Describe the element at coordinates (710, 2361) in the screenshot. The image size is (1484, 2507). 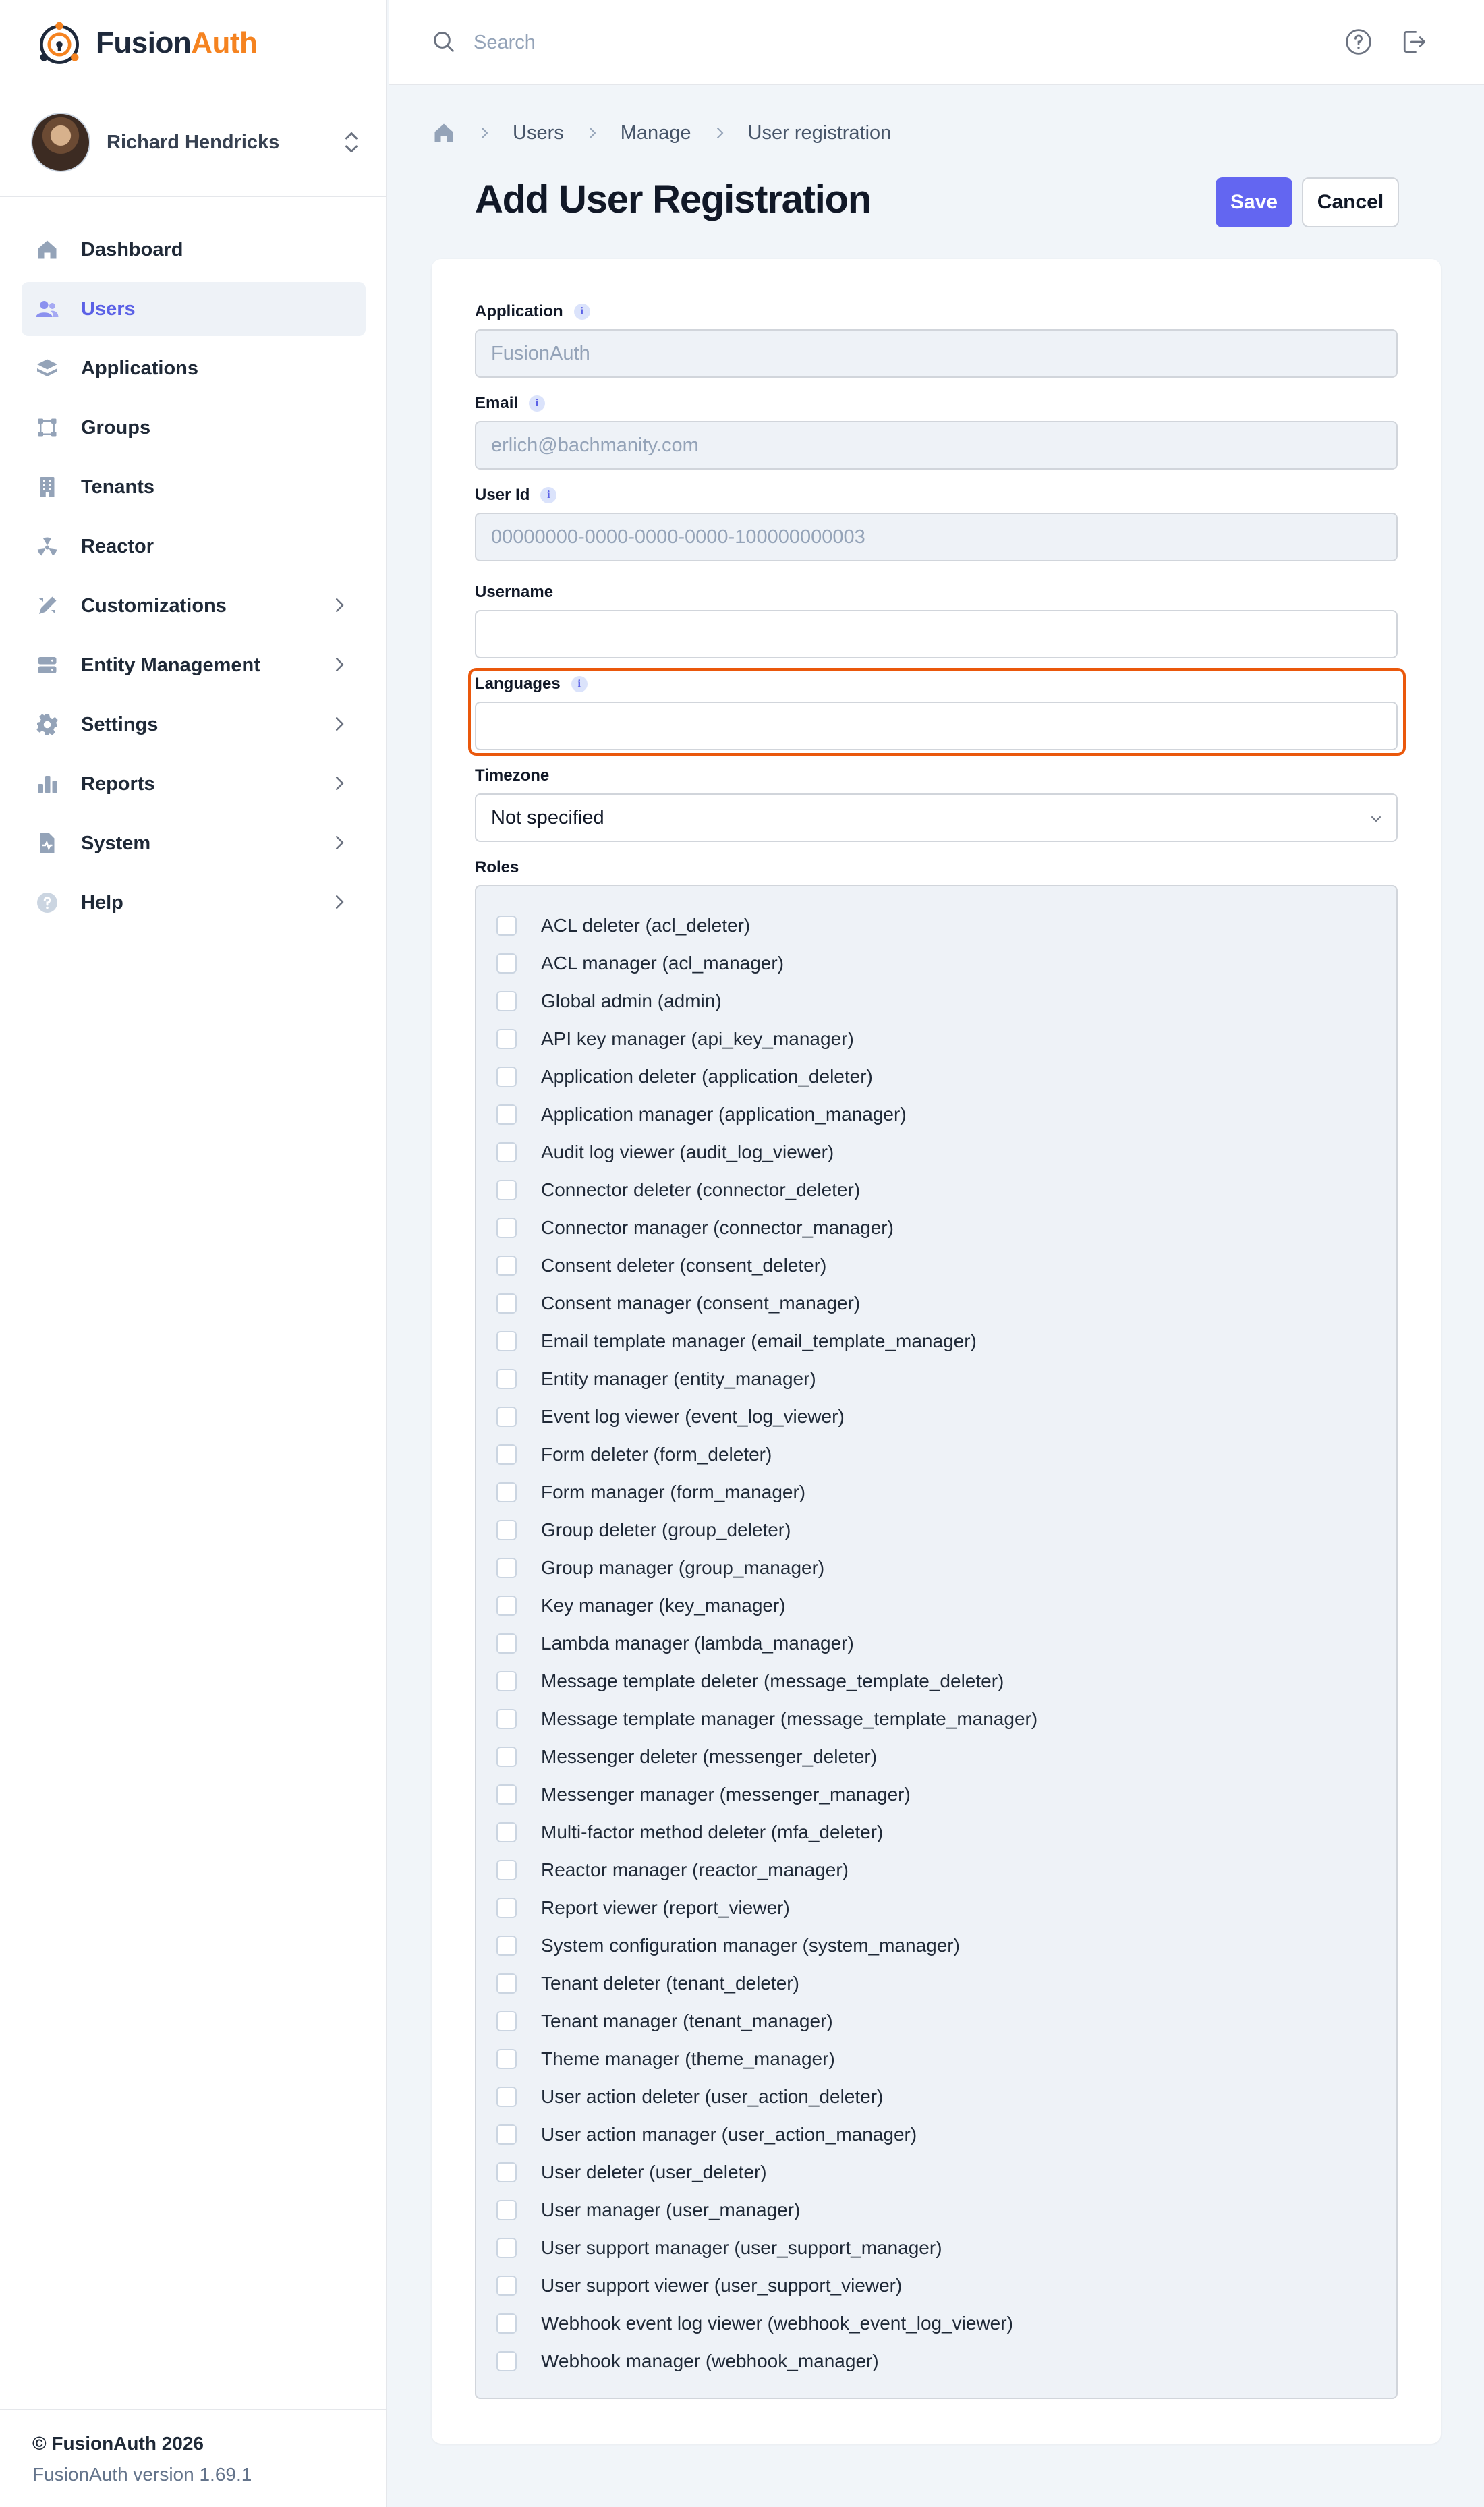
I see `role-label: Webhook manager (webhook_manager)` at that location.